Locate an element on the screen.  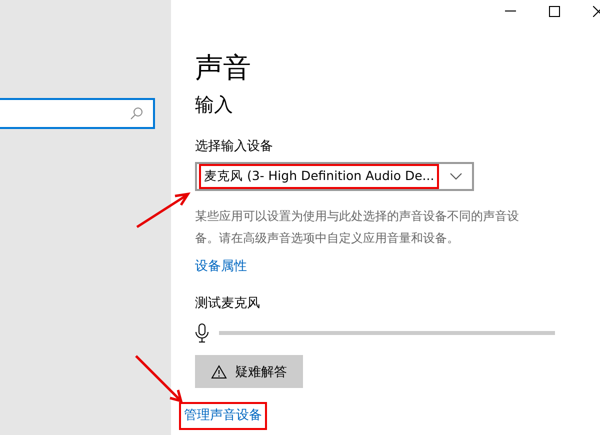
search-icon is located at coordinates (136, 113).